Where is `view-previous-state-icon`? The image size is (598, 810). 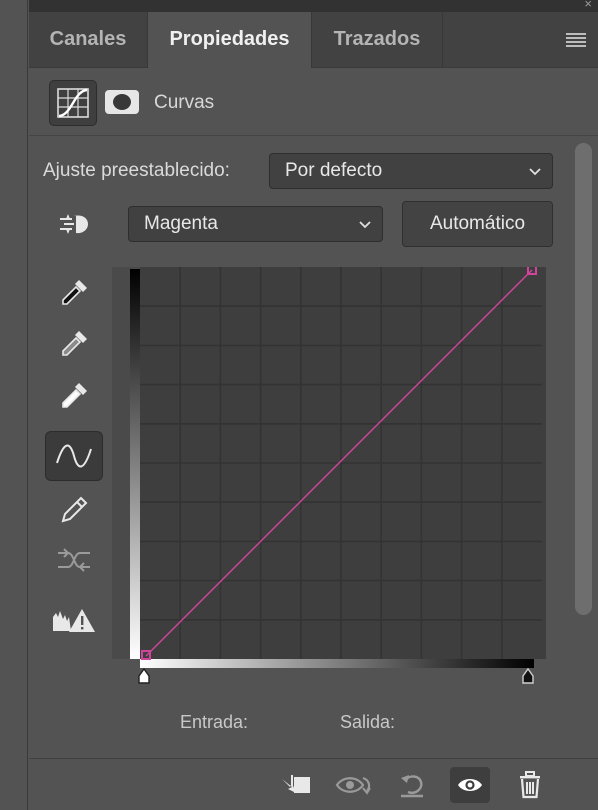
view-previous-state-icon is located at coordinates (354, 785).